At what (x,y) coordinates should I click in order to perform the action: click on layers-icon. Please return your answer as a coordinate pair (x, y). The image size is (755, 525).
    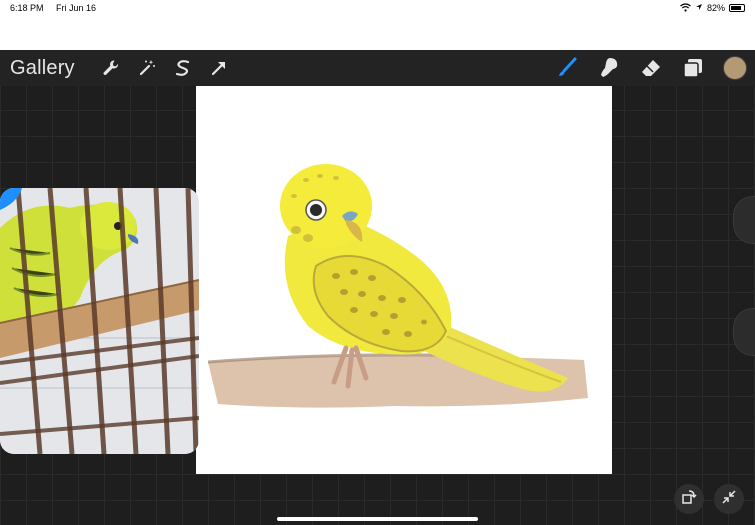
    Looking at the image, I should click on (693, 68).